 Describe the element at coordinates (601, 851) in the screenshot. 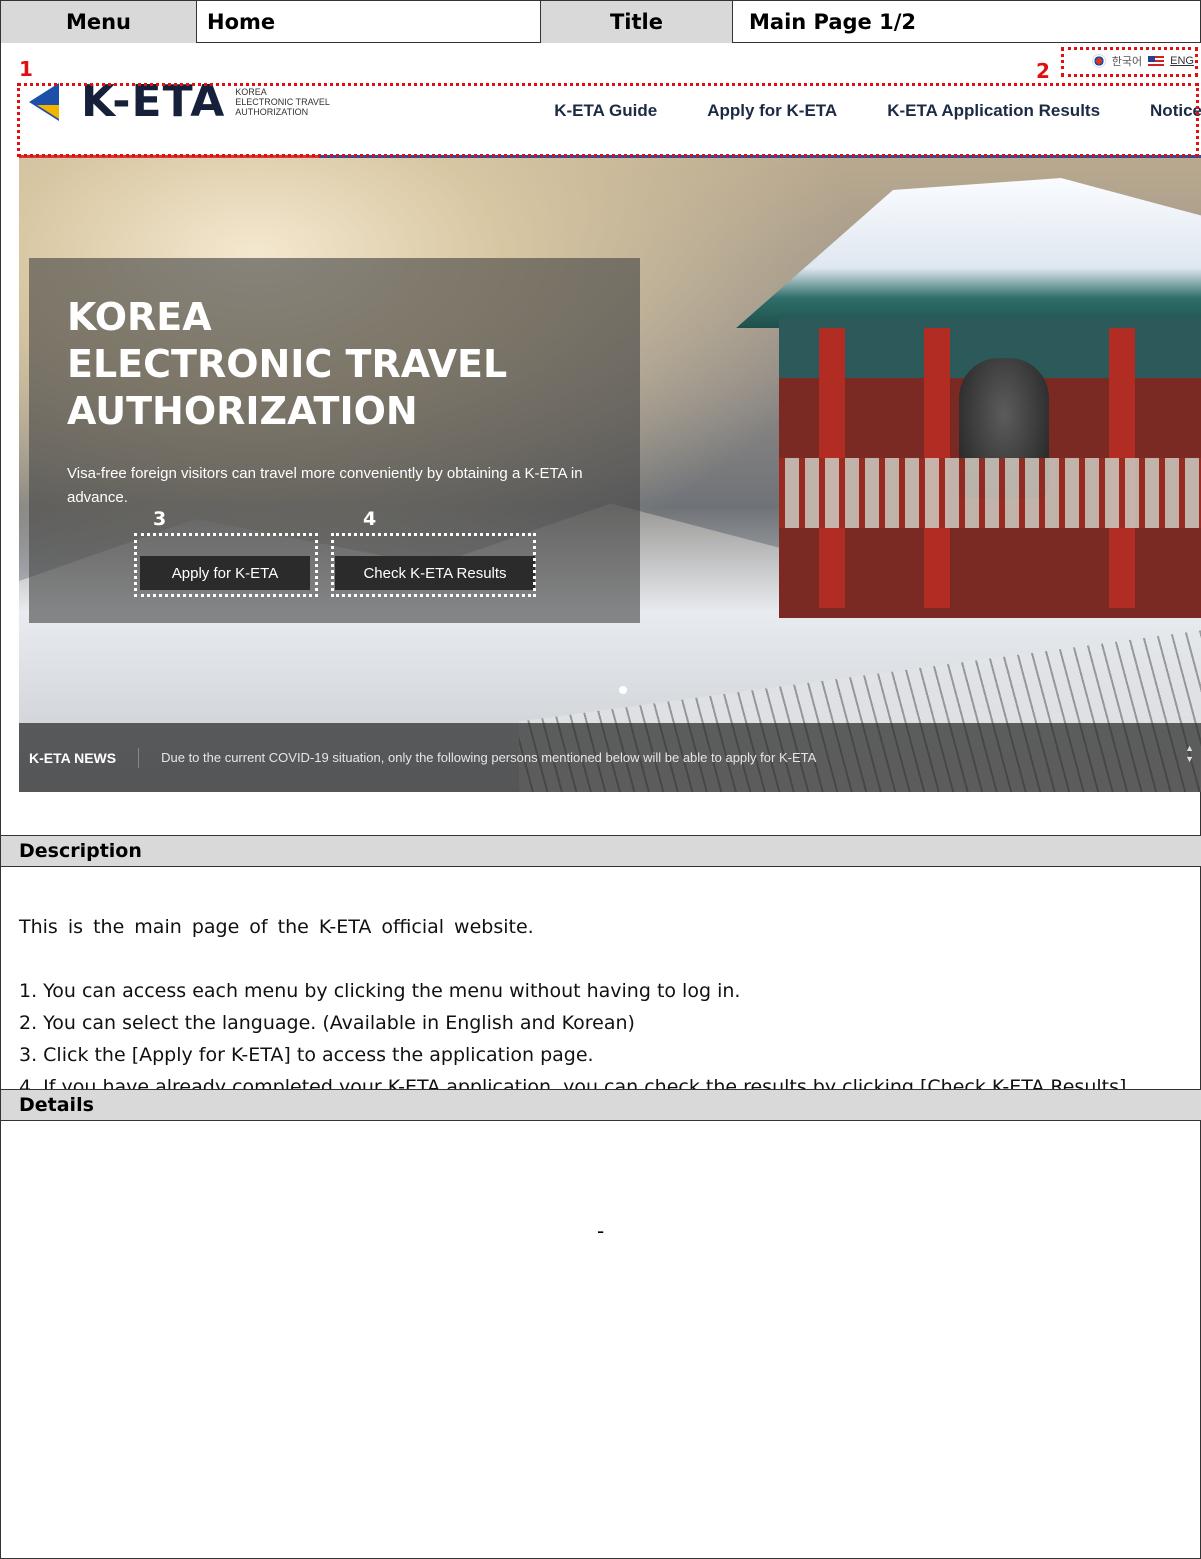

I see `description-heading: Description` at that location.